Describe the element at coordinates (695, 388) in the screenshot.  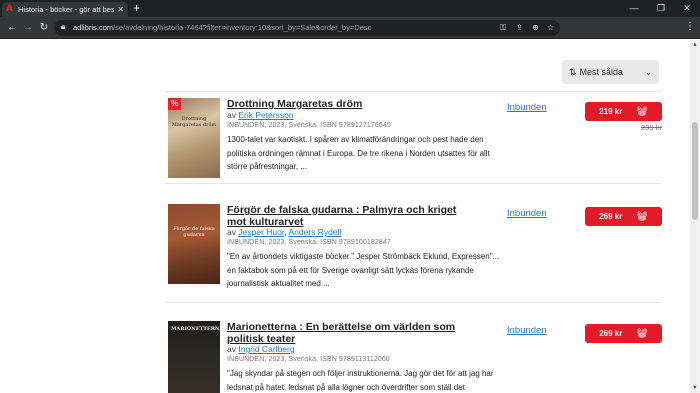
I see `scroll-down-icon: ▼` at that location.